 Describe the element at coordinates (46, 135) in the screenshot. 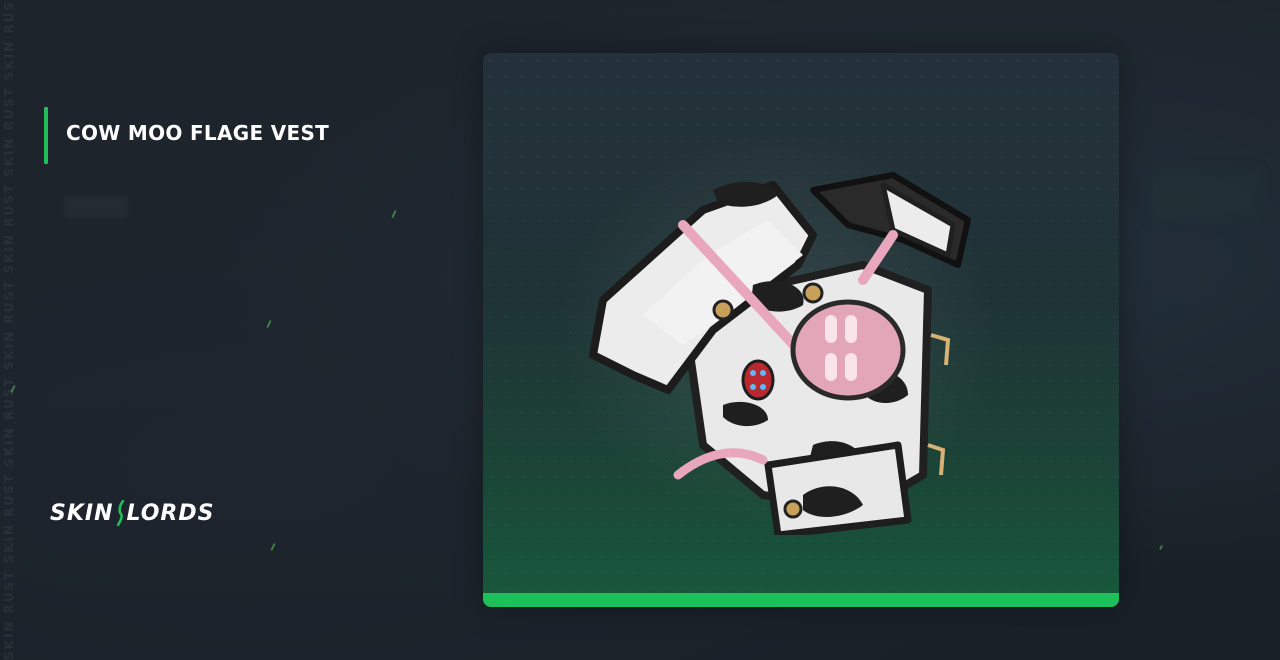

I see `title-accent-bar` at that location.